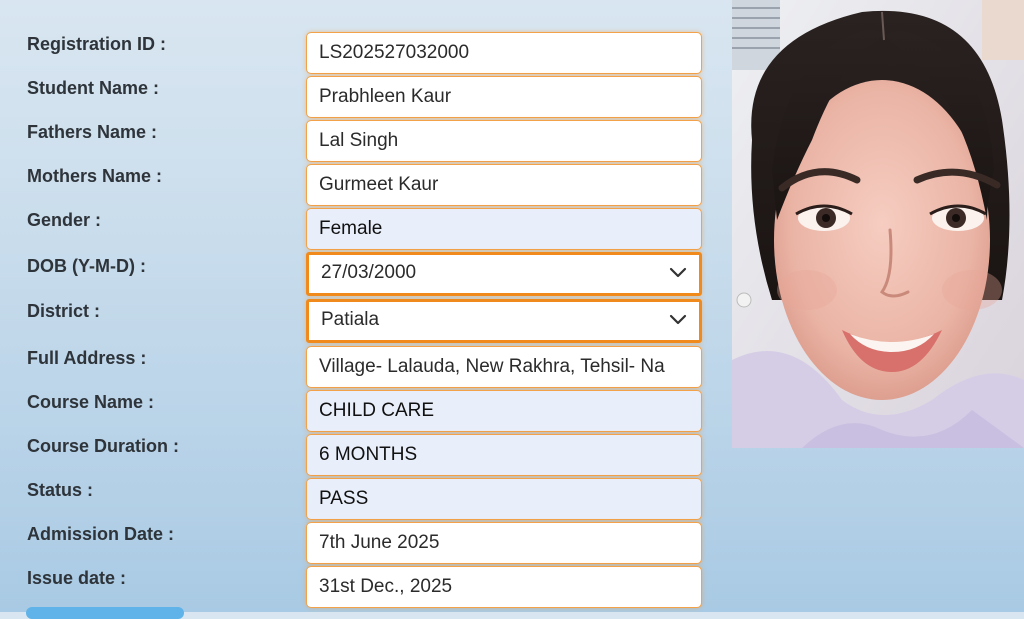 The height and width of the screenshot is (619, 1024). I want to click on district-label: District :, so click(64, 311).